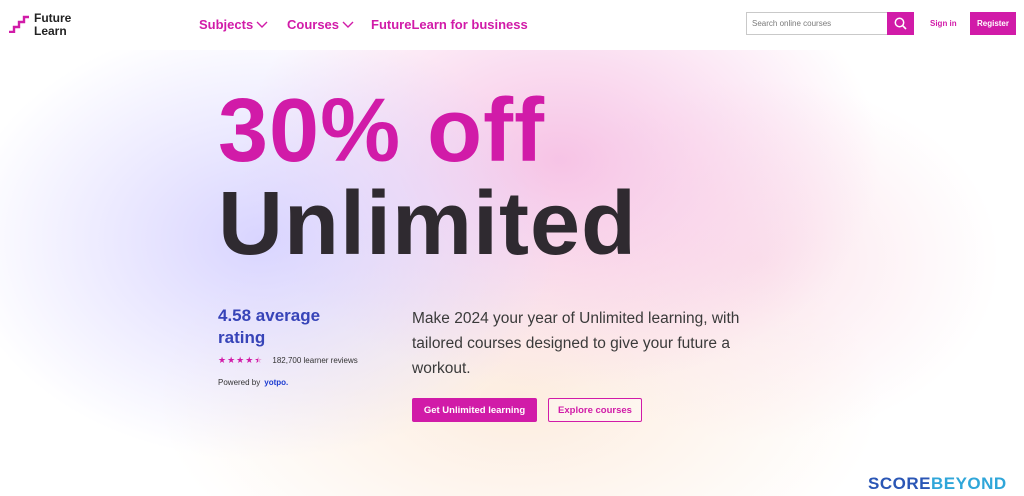 Image resolution: width=1024 pixels, height=496 pixels. Describe the element at coordinates (474, 410) in the screenshot. I see `get-unlimited-button: Get Unlimited learning` at that location.